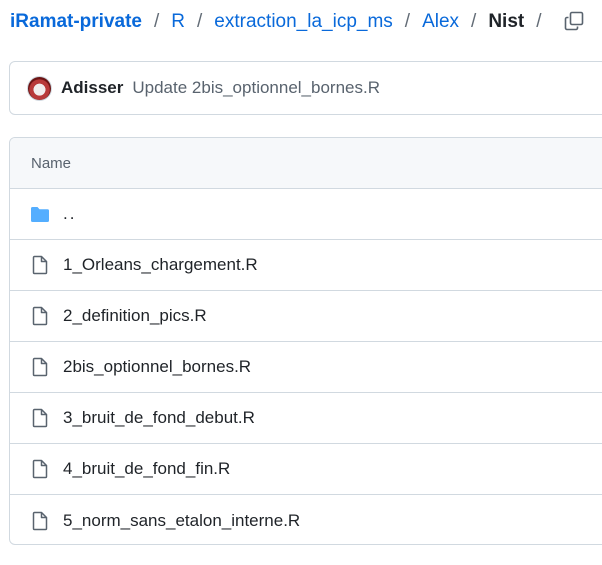  Describe the element at coordinates (306, 367) in the screenshot. I see `file-row: 2bis_optionnel_bornes.R` at that location.